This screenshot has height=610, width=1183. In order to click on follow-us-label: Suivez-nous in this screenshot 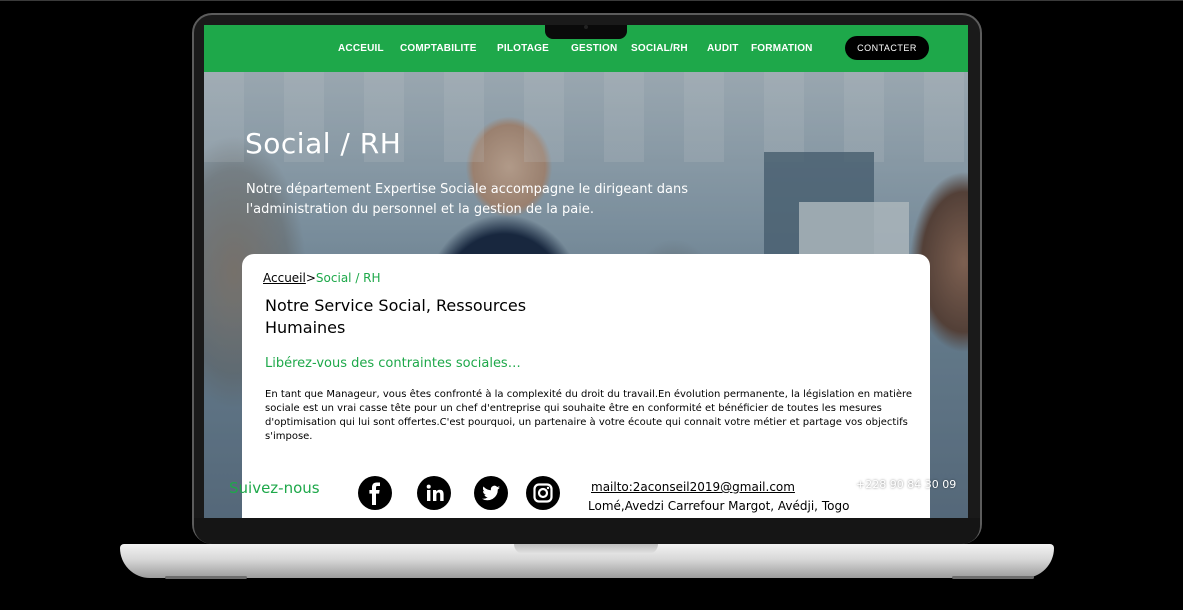, I will do `click(274, 488)`.